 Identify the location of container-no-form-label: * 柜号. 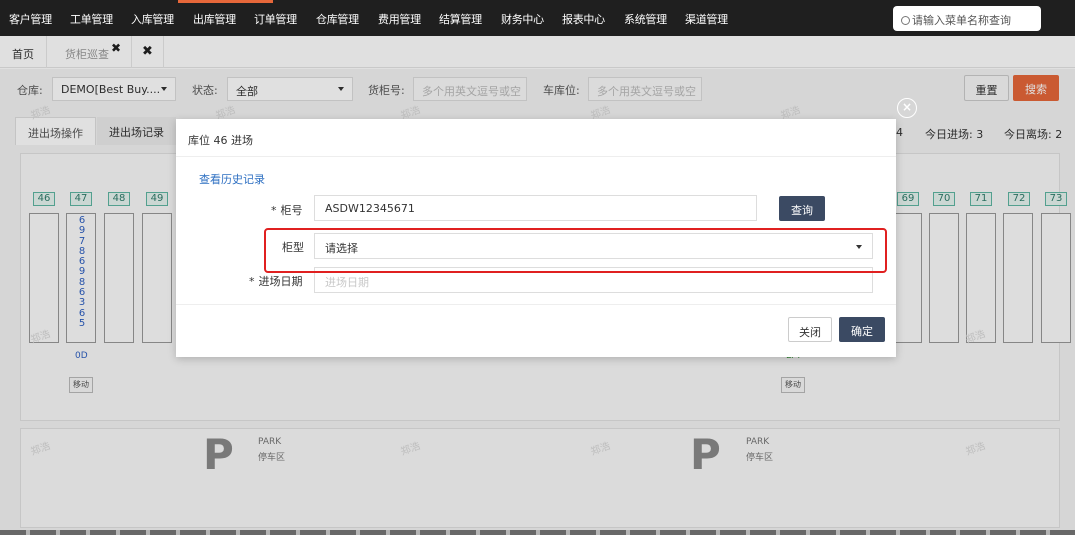
(287, 210).